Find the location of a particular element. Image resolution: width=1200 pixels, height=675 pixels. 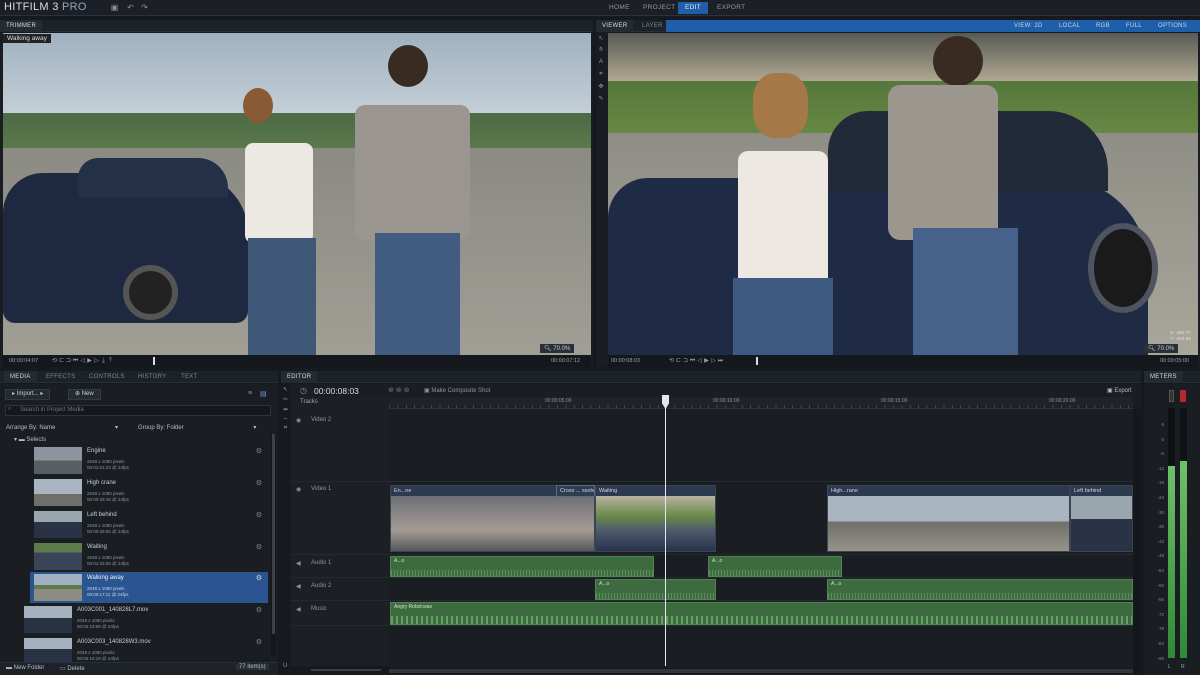

viewer-zoom: 🔍︎ 70.0% is located at coordinates (1161, 348).